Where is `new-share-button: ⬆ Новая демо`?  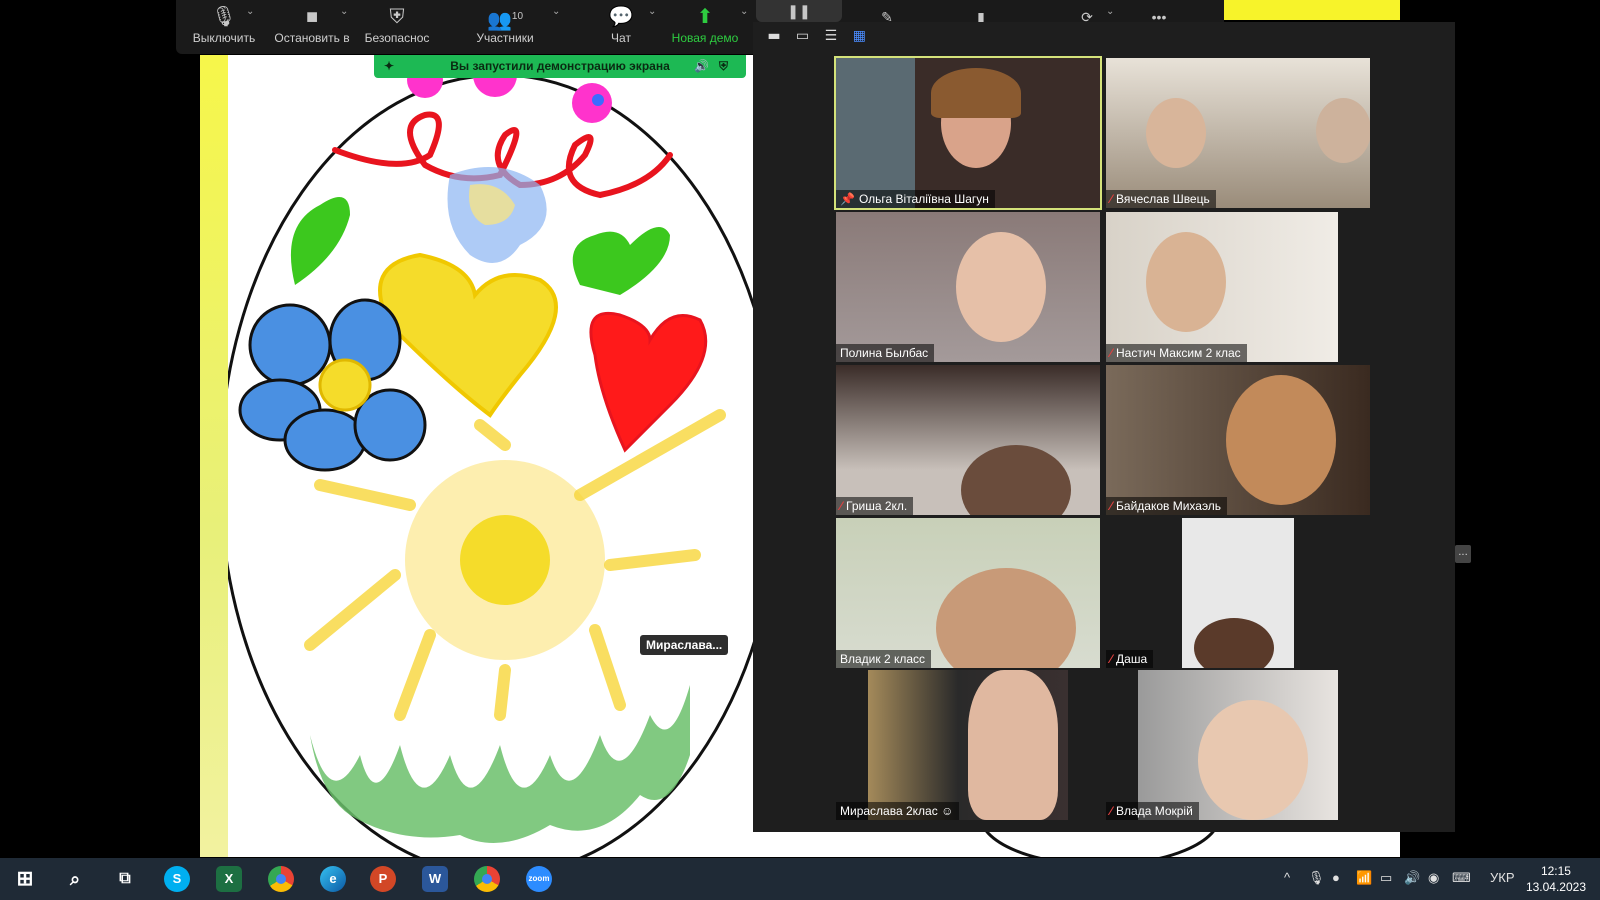
new-share-button: ⬆ Новая демо is located at coordinates (705, 28).